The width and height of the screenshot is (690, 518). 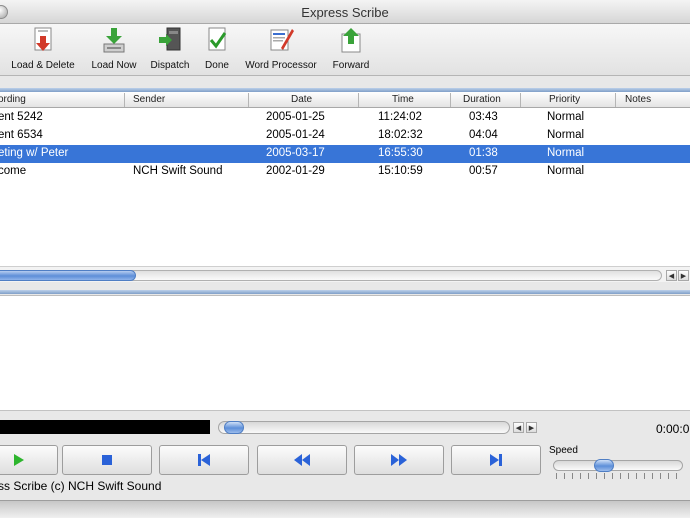 What do you see at coordinates (400, 135) in the screenshot?
I see `cell-time: 18:02:32` at bounding box center [400, 135].